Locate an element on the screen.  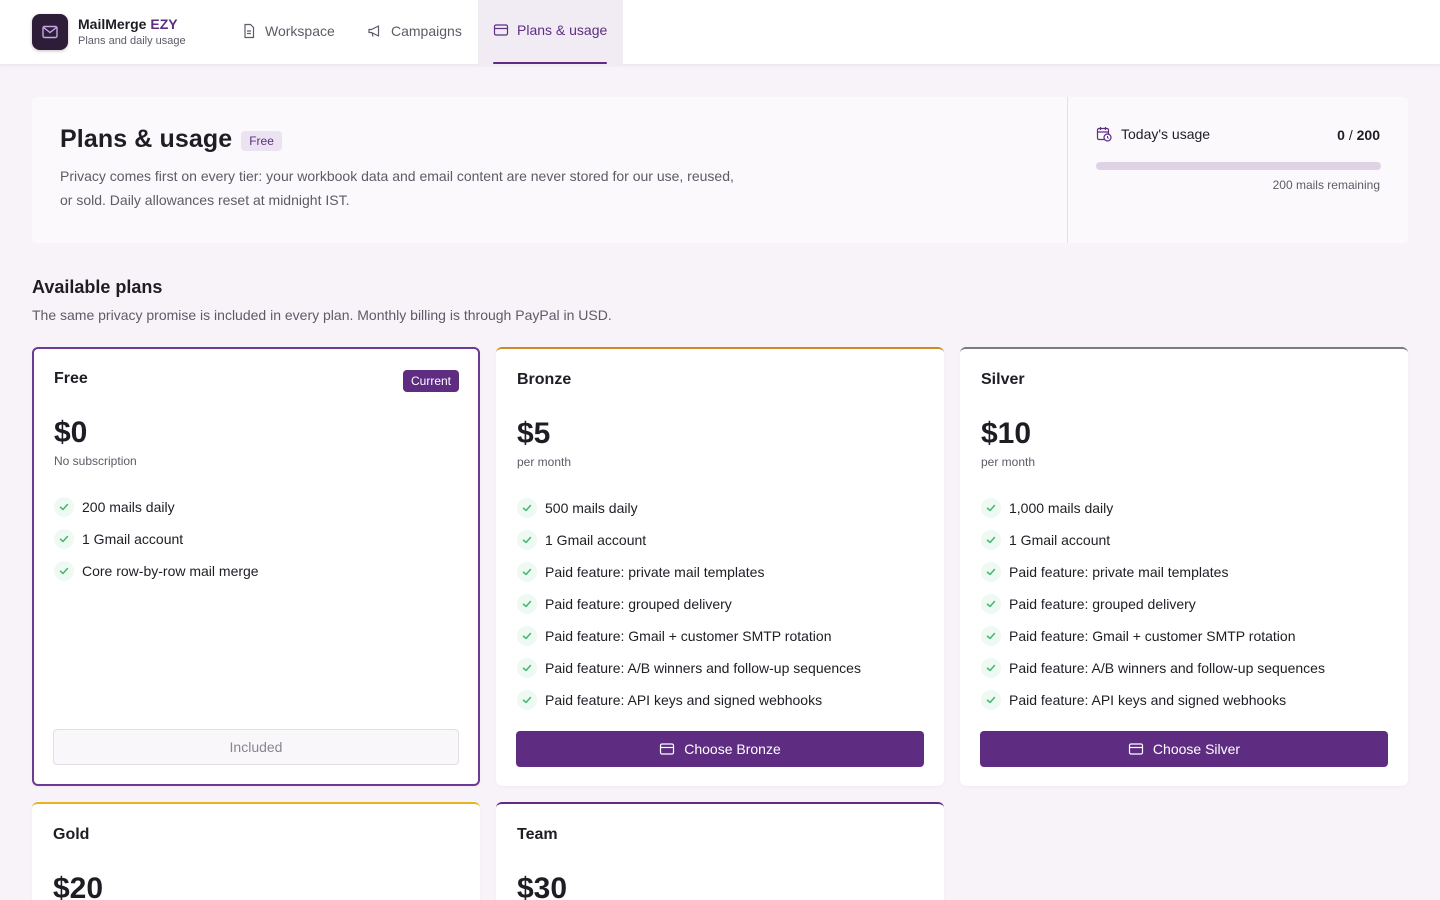
megaphone-icon is located at coordinates (374, 30).